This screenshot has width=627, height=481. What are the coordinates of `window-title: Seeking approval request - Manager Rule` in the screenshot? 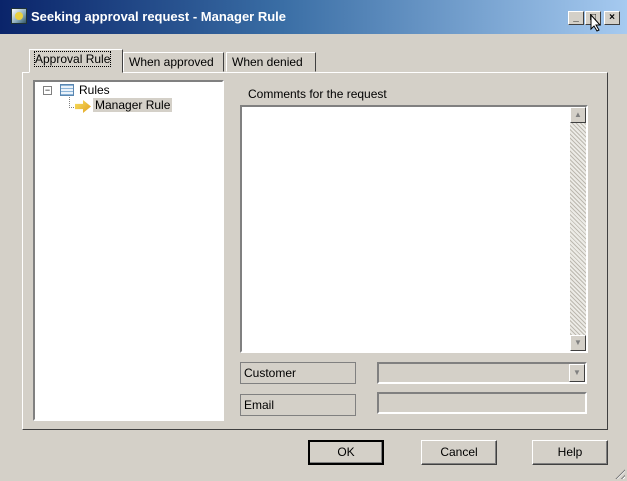 It's located at (159, 16).